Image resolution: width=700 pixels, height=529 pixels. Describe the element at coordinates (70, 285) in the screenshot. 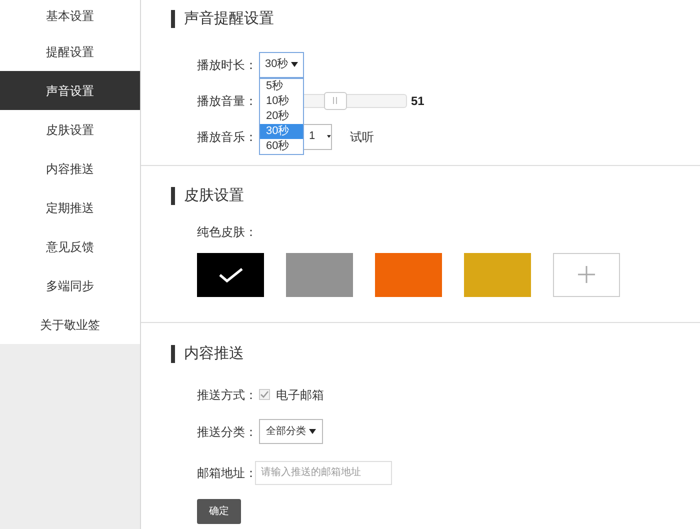

I see `sidebar-item: 多端同步` at that location.